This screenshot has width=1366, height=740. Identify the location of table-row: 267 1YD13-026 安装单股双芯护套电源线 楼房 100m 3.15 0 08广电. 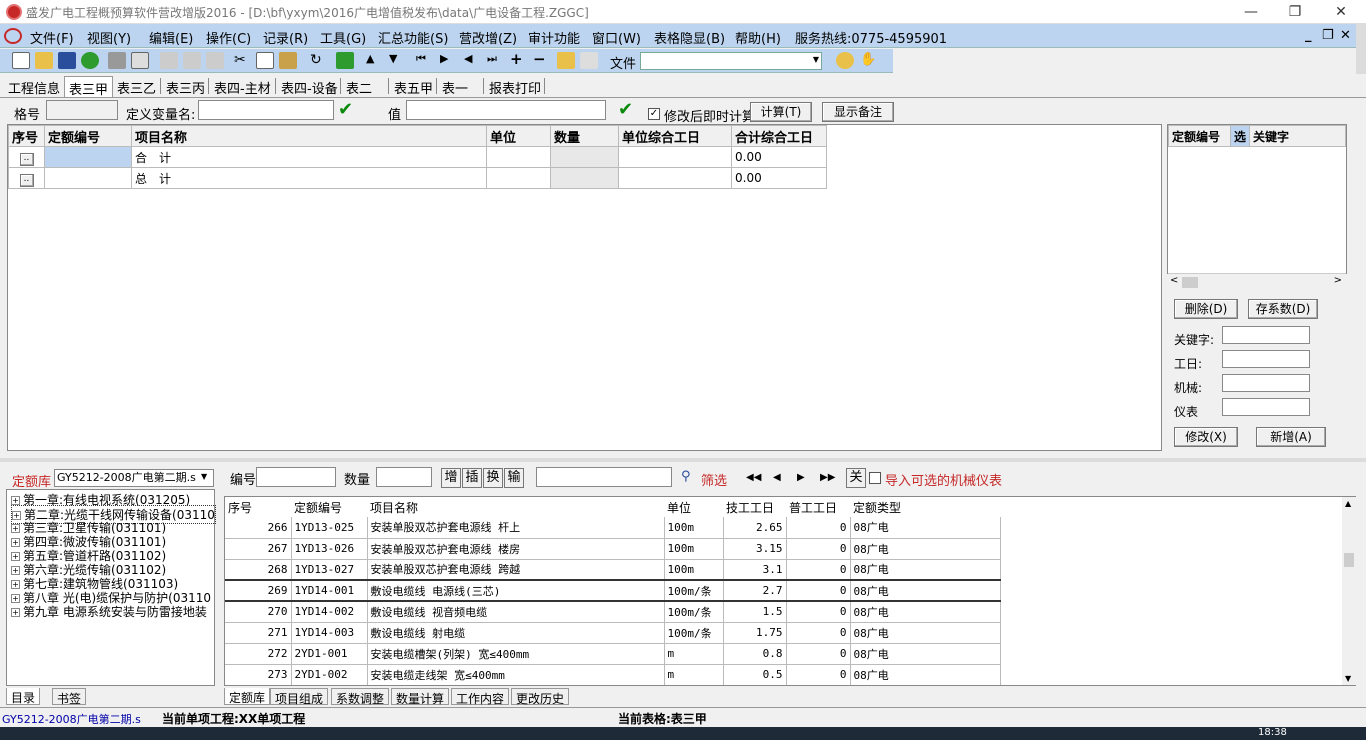
(613, 549).